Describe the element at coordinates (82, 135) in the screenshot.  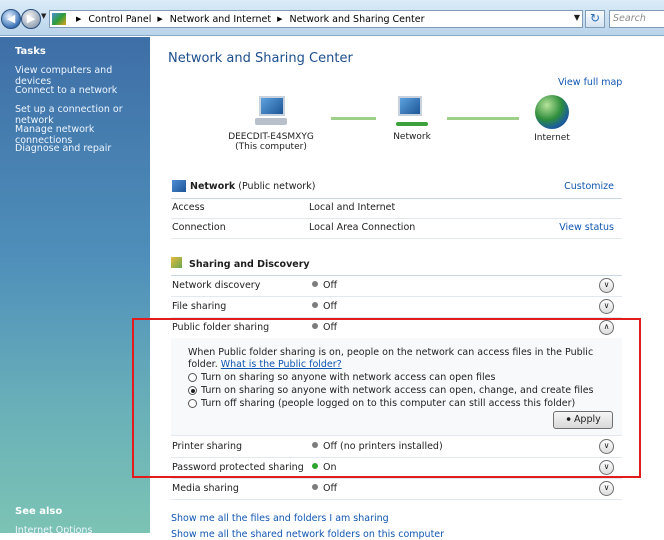
I see `task-manage-connections: Manage network connections` at that location.